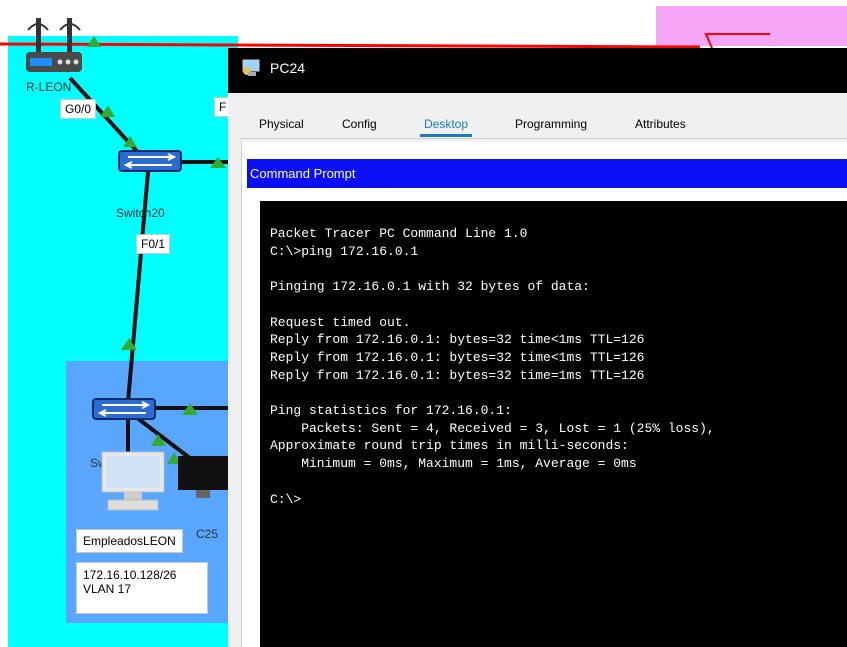 This screenshot has width=847, height=647. Describe the element at coordinates (130, 575) in the screenshot. I see `subnet-text: 172.16.10.128/26` at that location.